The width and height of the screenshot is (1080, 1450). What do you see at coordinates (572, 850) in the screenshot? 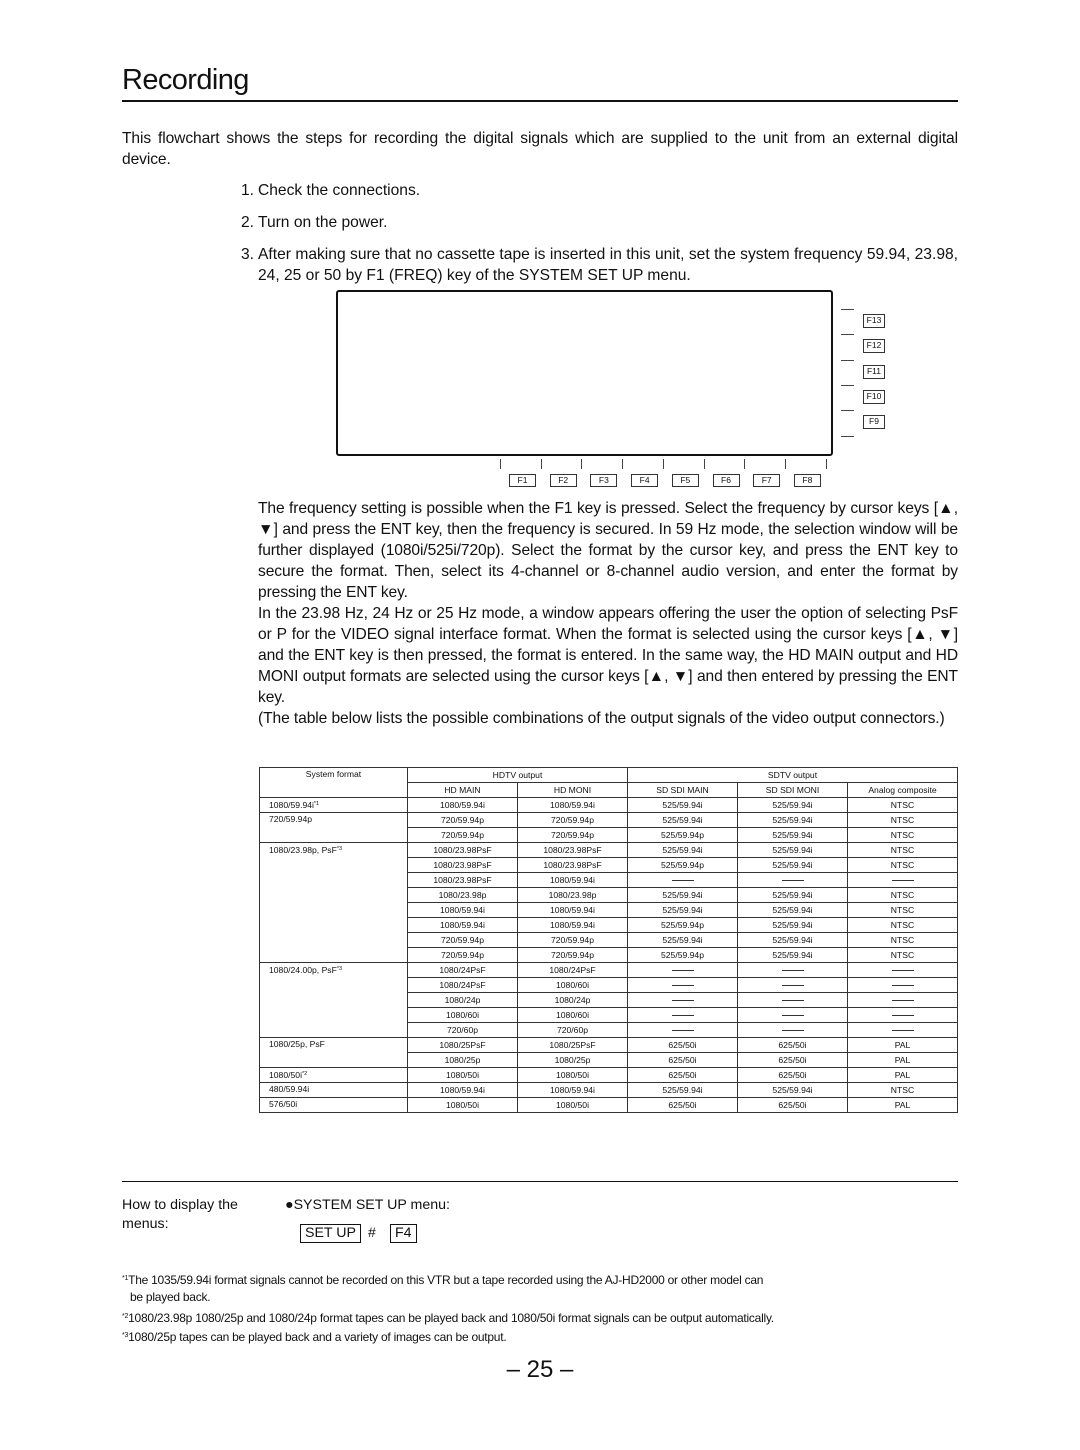
I see `hd-moni-cell: 1080/23.98PsF` at bounding box center [572, 850].